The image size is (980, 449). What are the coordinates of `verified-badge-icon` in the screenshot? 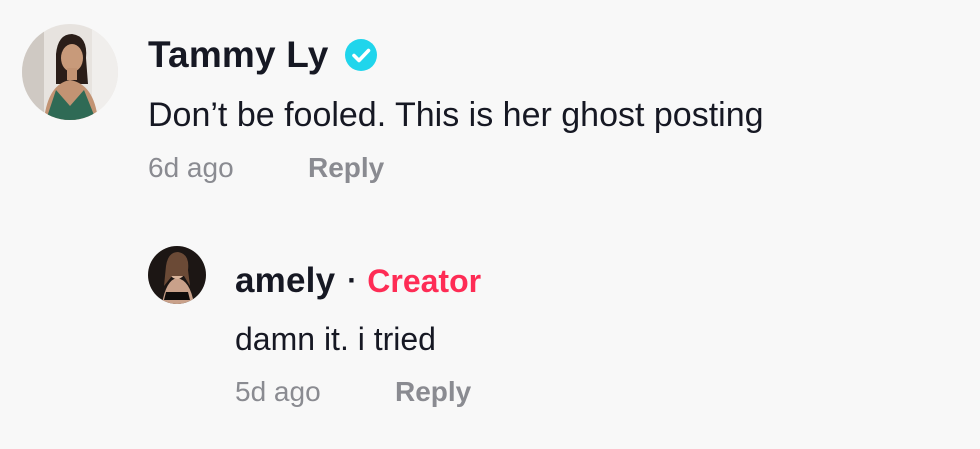 It's located at (361, 55).